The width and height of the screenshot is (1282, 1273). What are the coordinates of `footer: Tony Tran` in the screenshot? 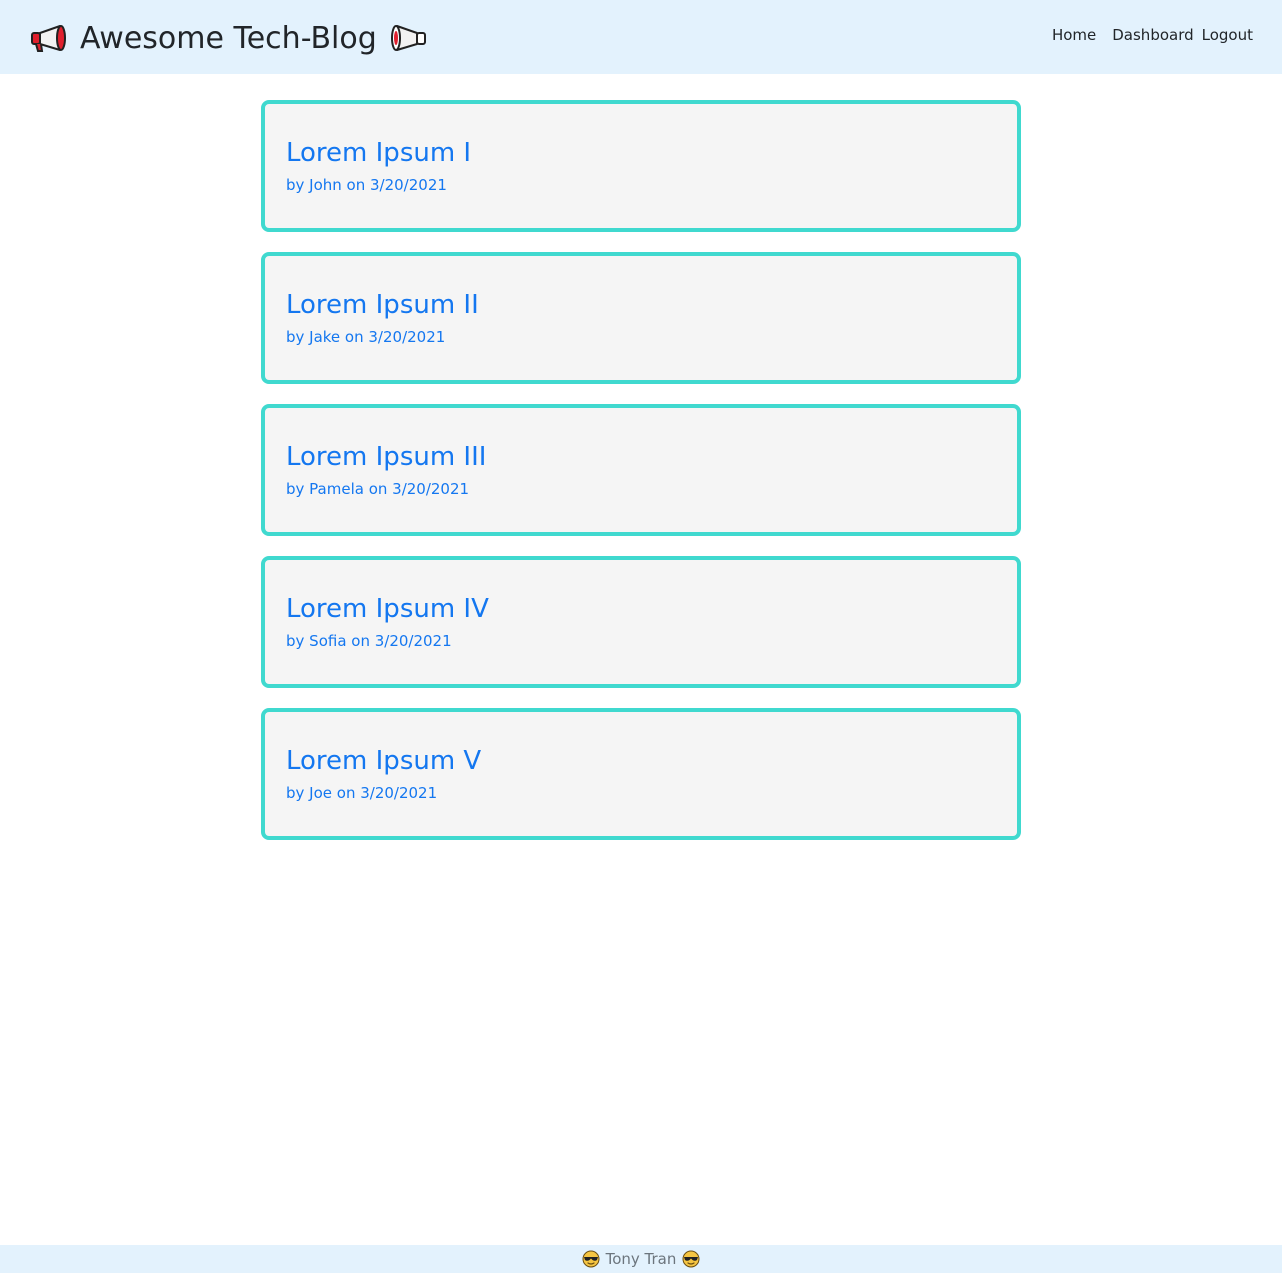 It's located at (641, 1259).